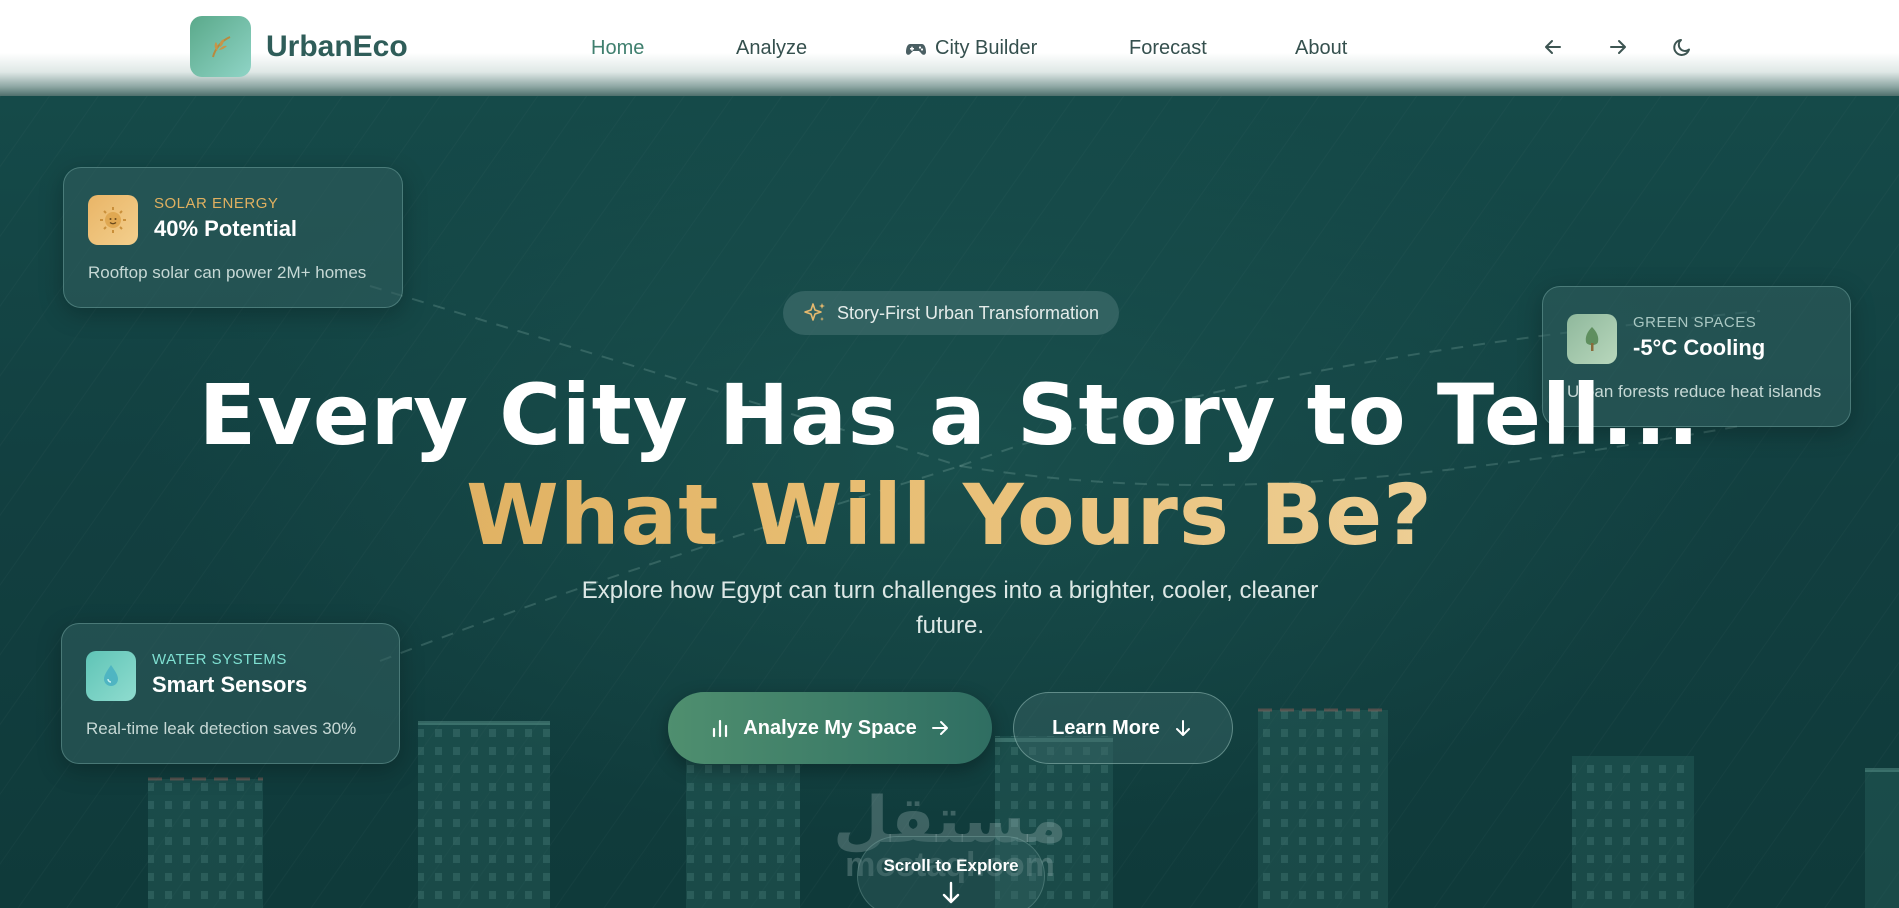  I want to click on tree-icon, so click(1592, 339).